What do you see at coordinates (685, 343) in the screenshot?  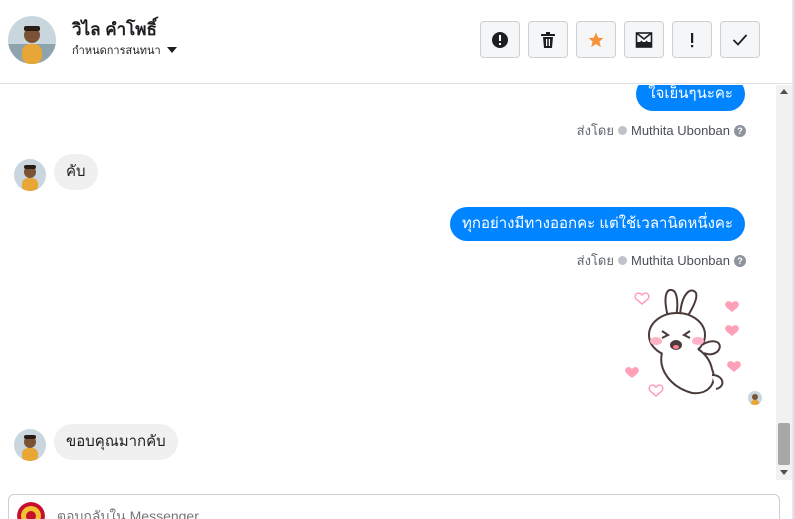 I see `bunny-sticker` at bounding box center [685, 343].